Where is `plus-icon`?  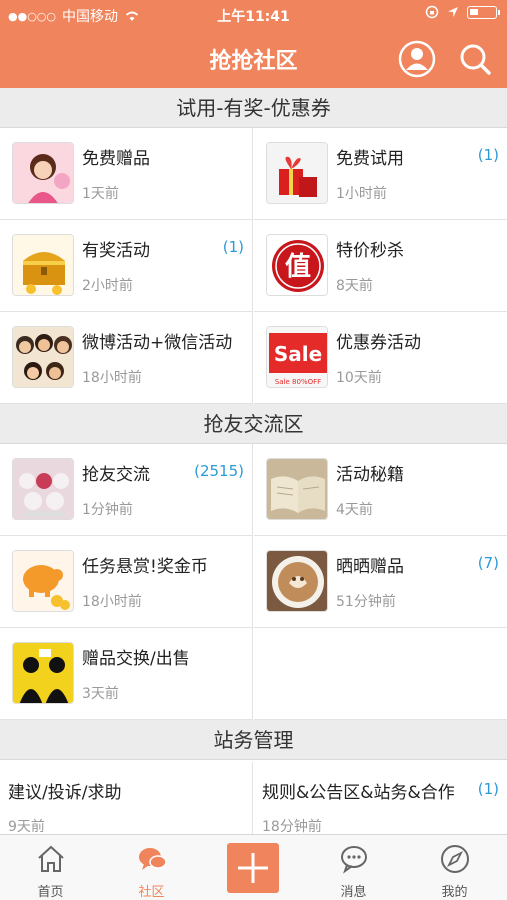 plus-icon is located at coordinates (253, 868).